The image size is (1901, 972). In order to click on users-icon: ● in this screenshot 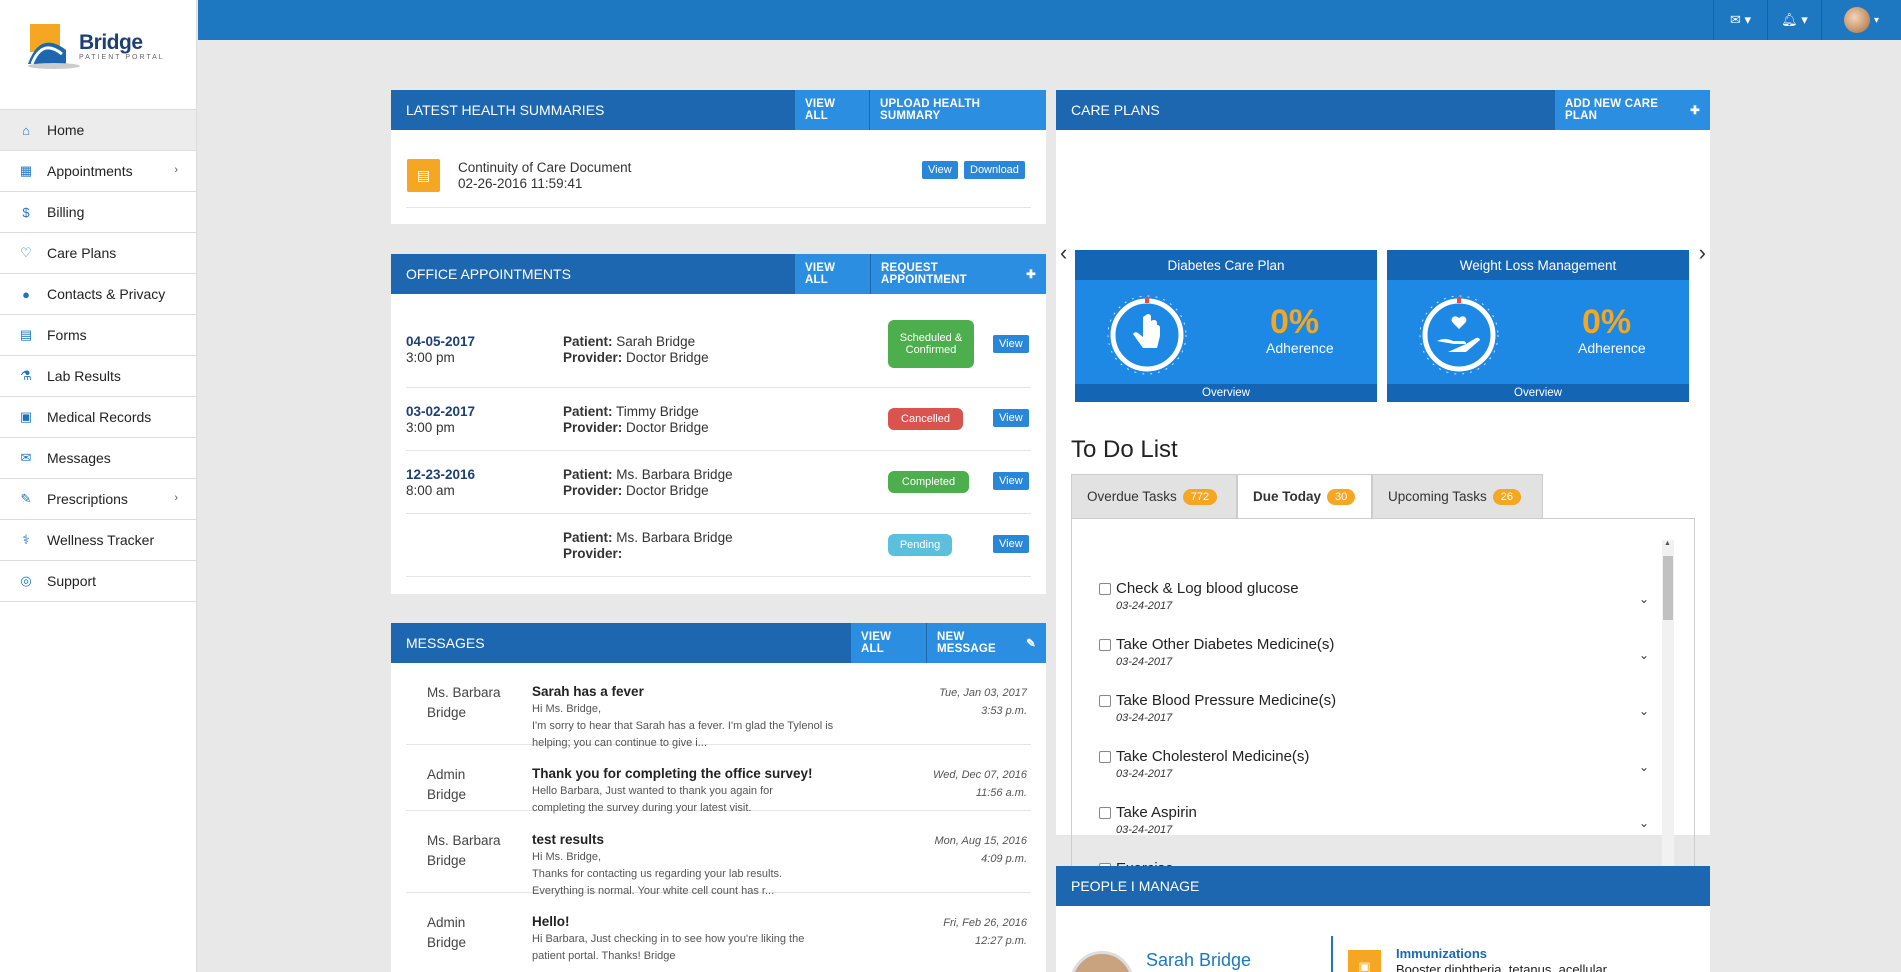, I will do `click(26, 294)`.